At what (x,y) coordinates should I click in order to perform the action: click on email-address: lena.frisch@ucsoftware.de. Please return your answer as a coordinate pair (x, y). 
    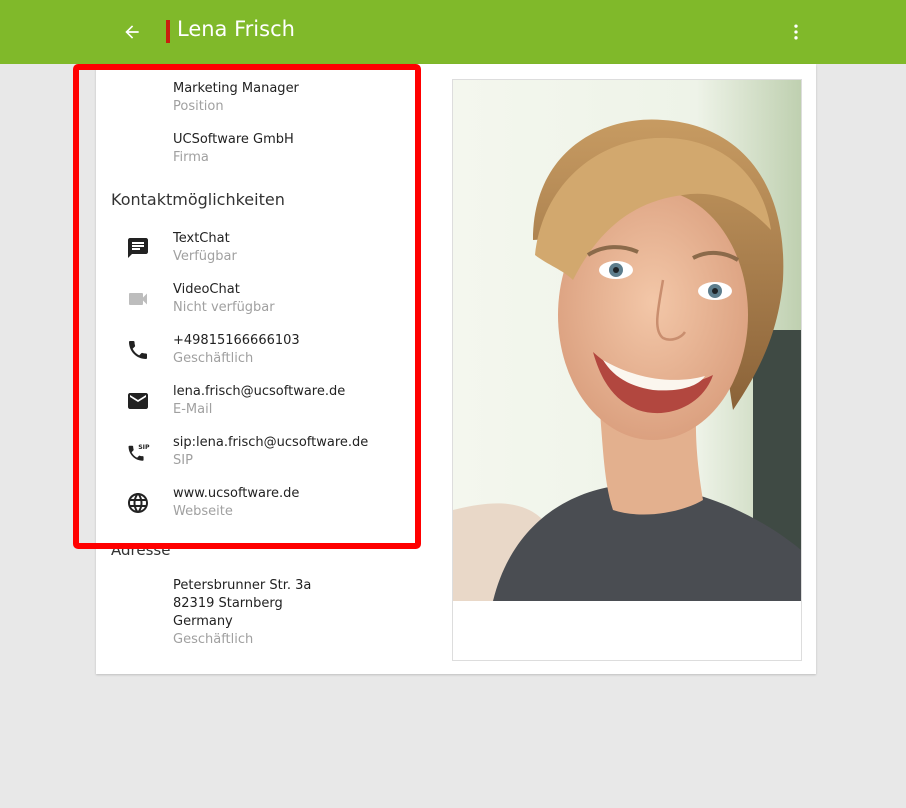
    Looking at the image, I should click on (259, 391).